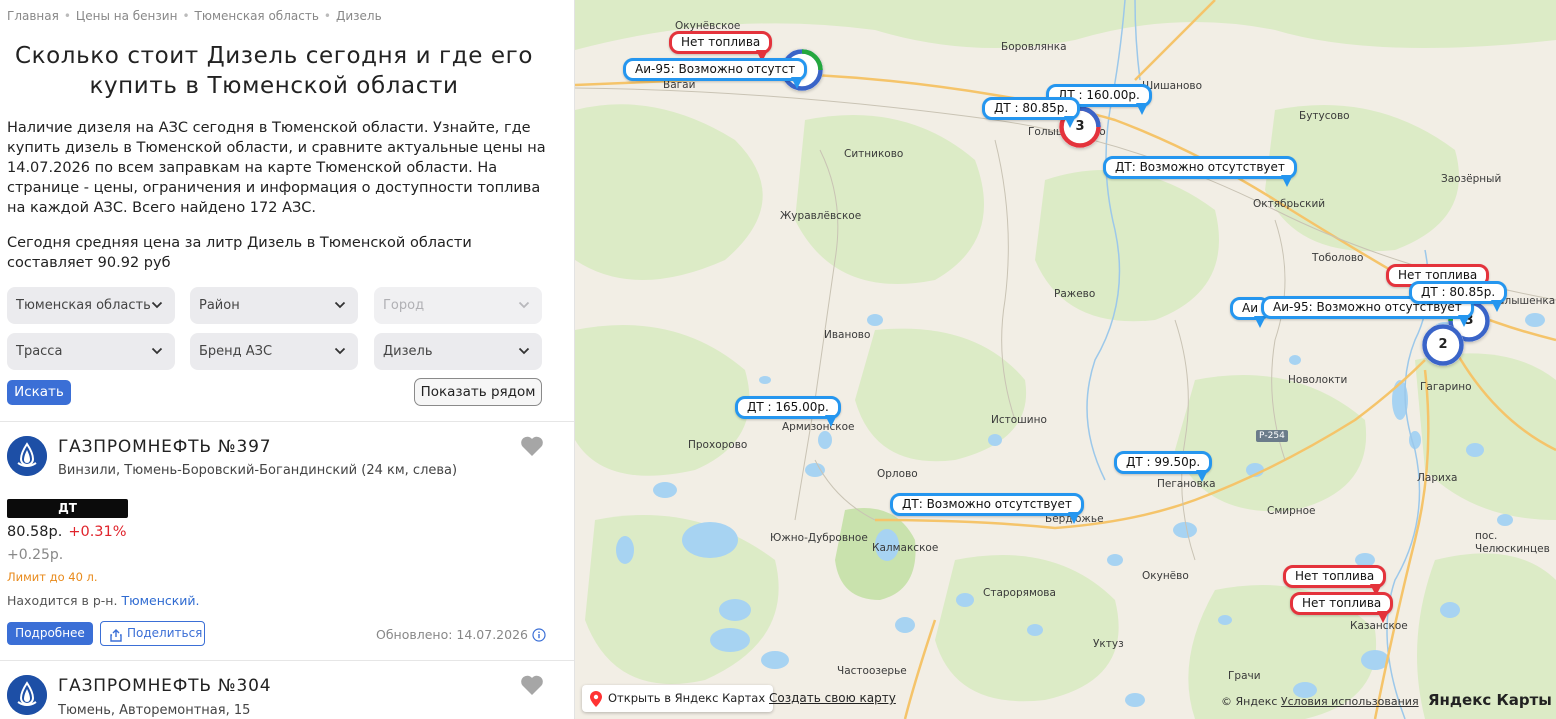 The height and width of the screenshot is (719, 1556). What do you see at coordinates (91, 351) in the screenshot?
I see `highway-select: Трасса` at bounding box center [91, 351].